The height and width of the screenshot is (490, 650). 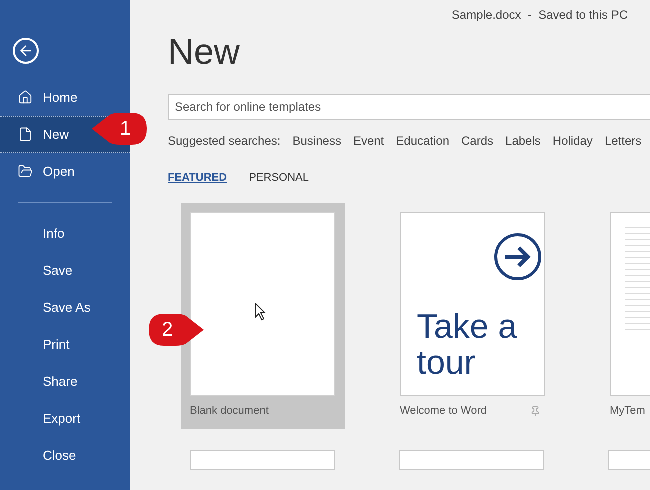 I want to click on sidebar-item: Close, so click(x=65, y=455).